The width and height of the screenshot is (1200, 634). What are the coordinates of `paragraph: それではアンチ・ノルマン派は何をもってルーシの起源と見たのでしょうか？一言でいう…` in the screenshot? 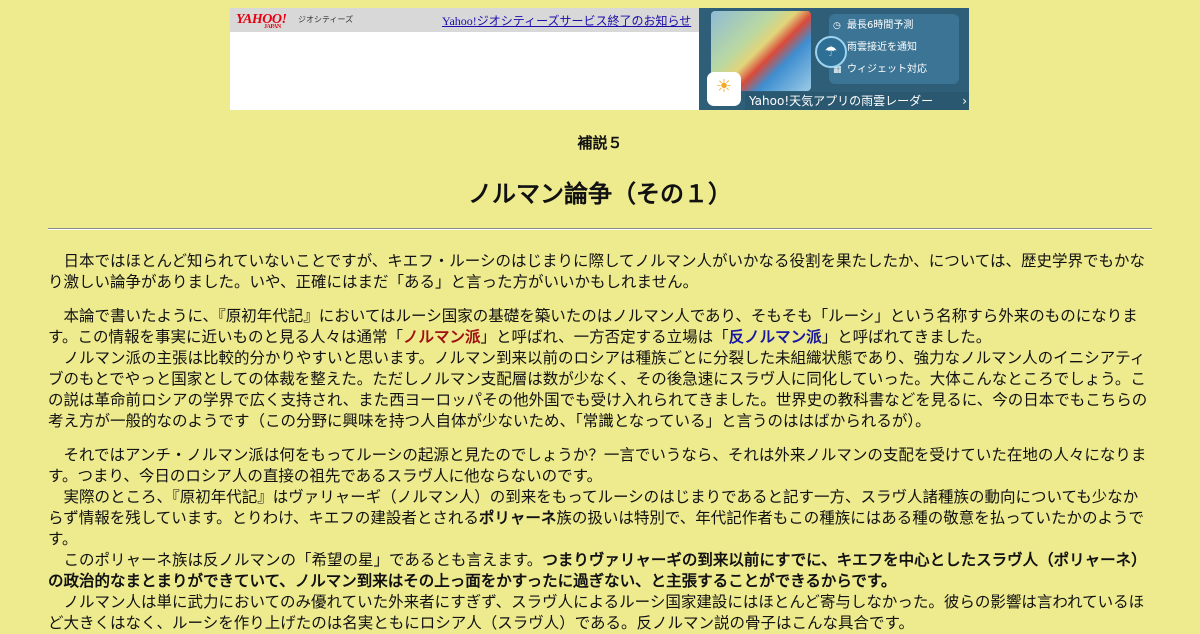 It's located at (597, 465).